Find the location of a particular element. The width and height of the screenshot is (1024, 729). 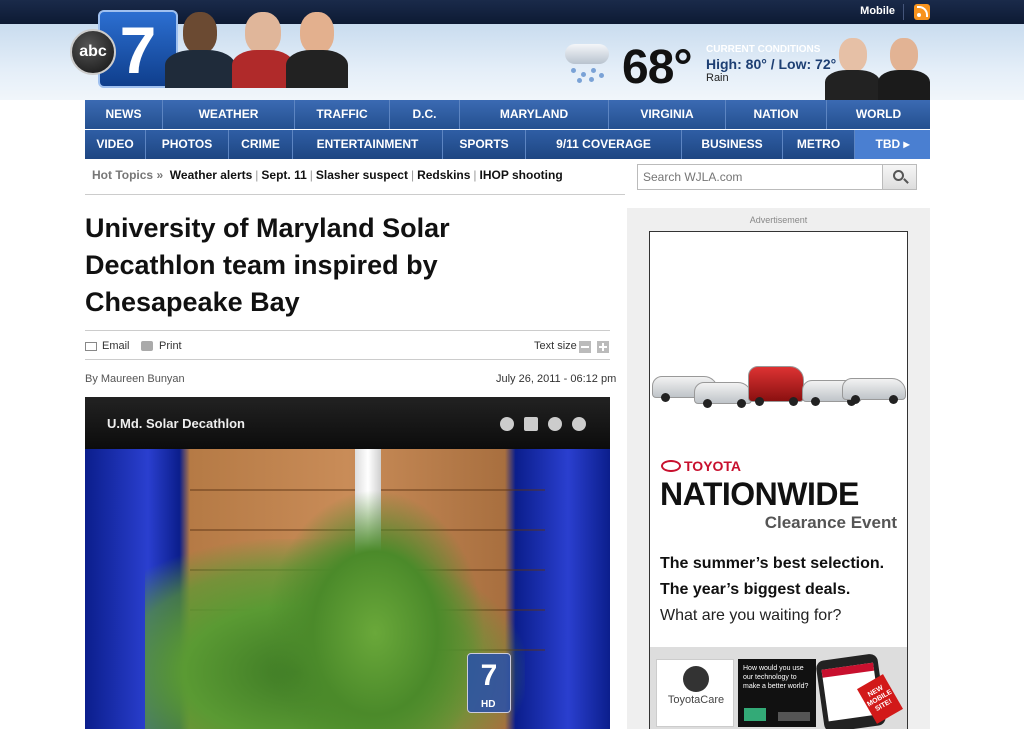

hot-topic-link: IHOP shooting is located at coordinates (521, 175).